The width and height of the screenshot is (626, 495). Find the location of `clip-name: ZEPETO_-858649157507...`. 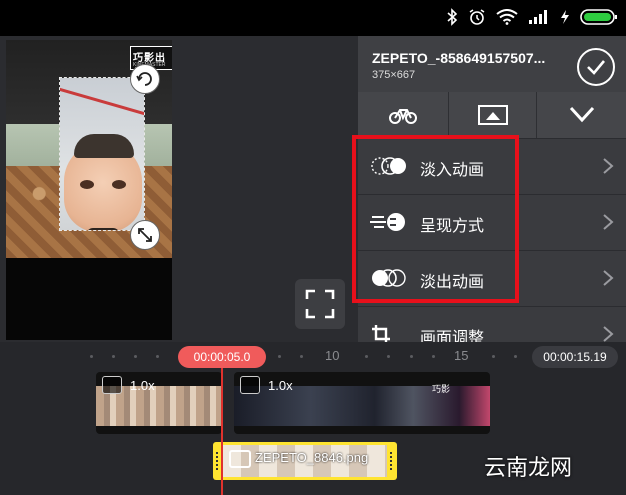

clip-name: ZEPETO_-858649157507... is located at coordinates (459, 58).